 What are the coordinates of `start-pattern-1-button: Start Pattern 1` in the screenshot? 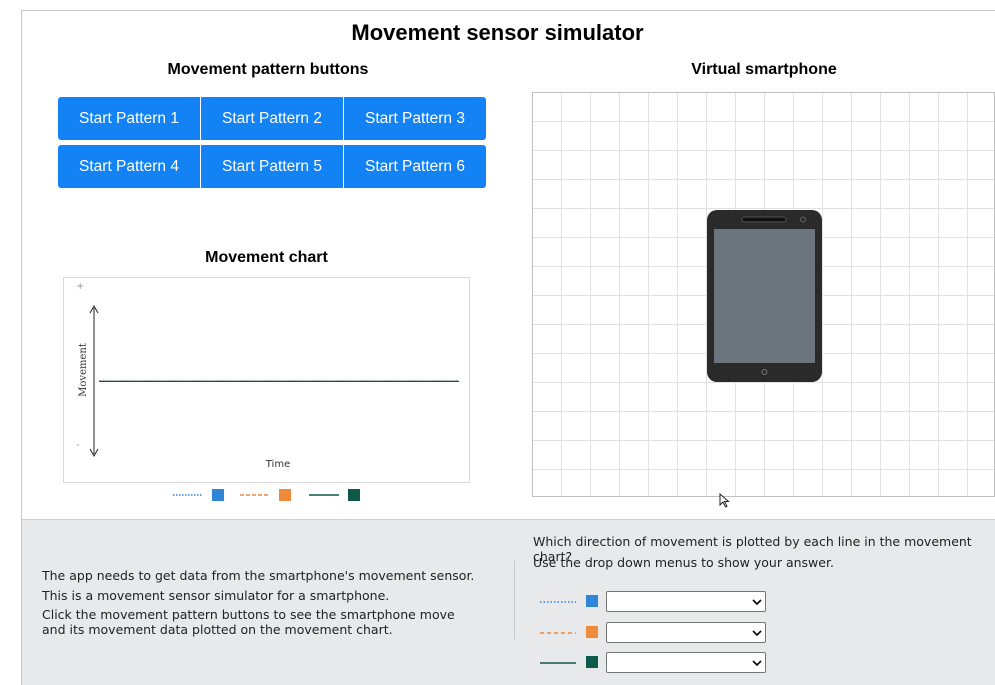 It's located at (129, 118).